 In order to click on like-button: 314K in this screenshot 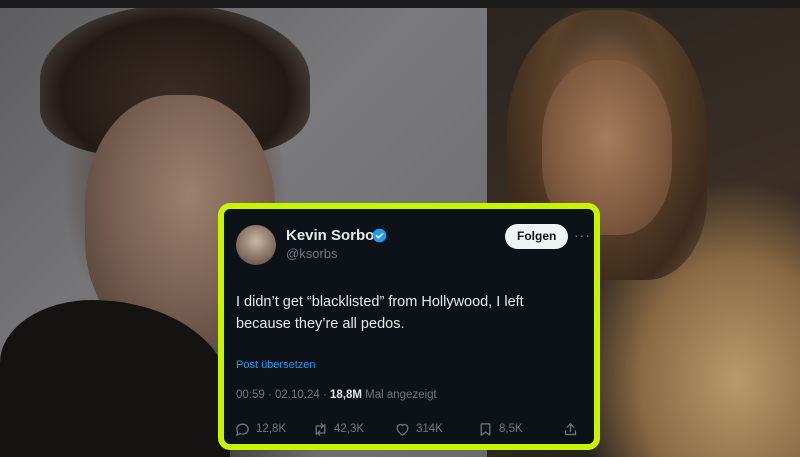, I will do `click(418, 429)`.